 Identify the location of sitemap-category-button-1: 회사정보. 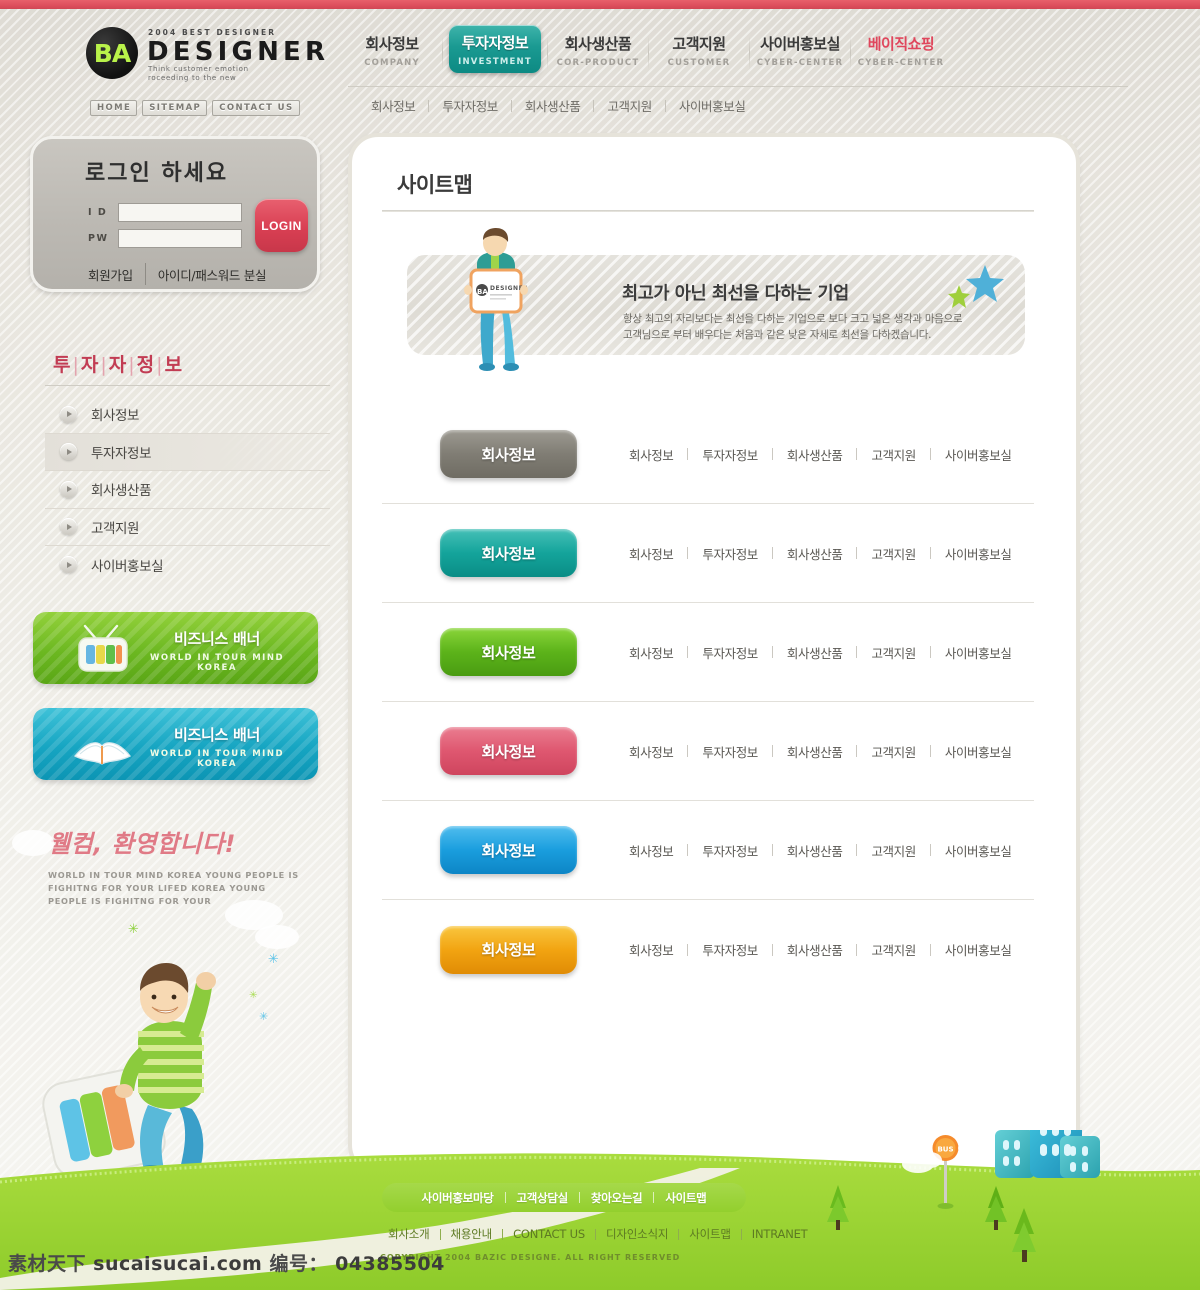
(508, 454).